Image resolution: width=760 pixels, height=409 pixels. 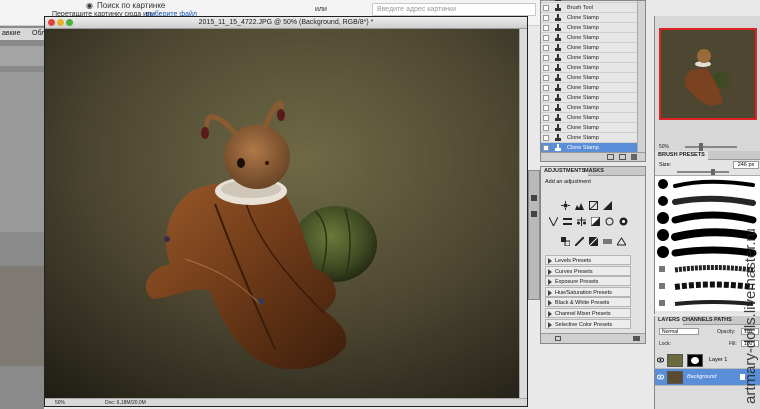 What do you see at coordinates (711, 147) in the screenshot?
I see `navigator-zoom-slider` at bounding box center [711, 147].